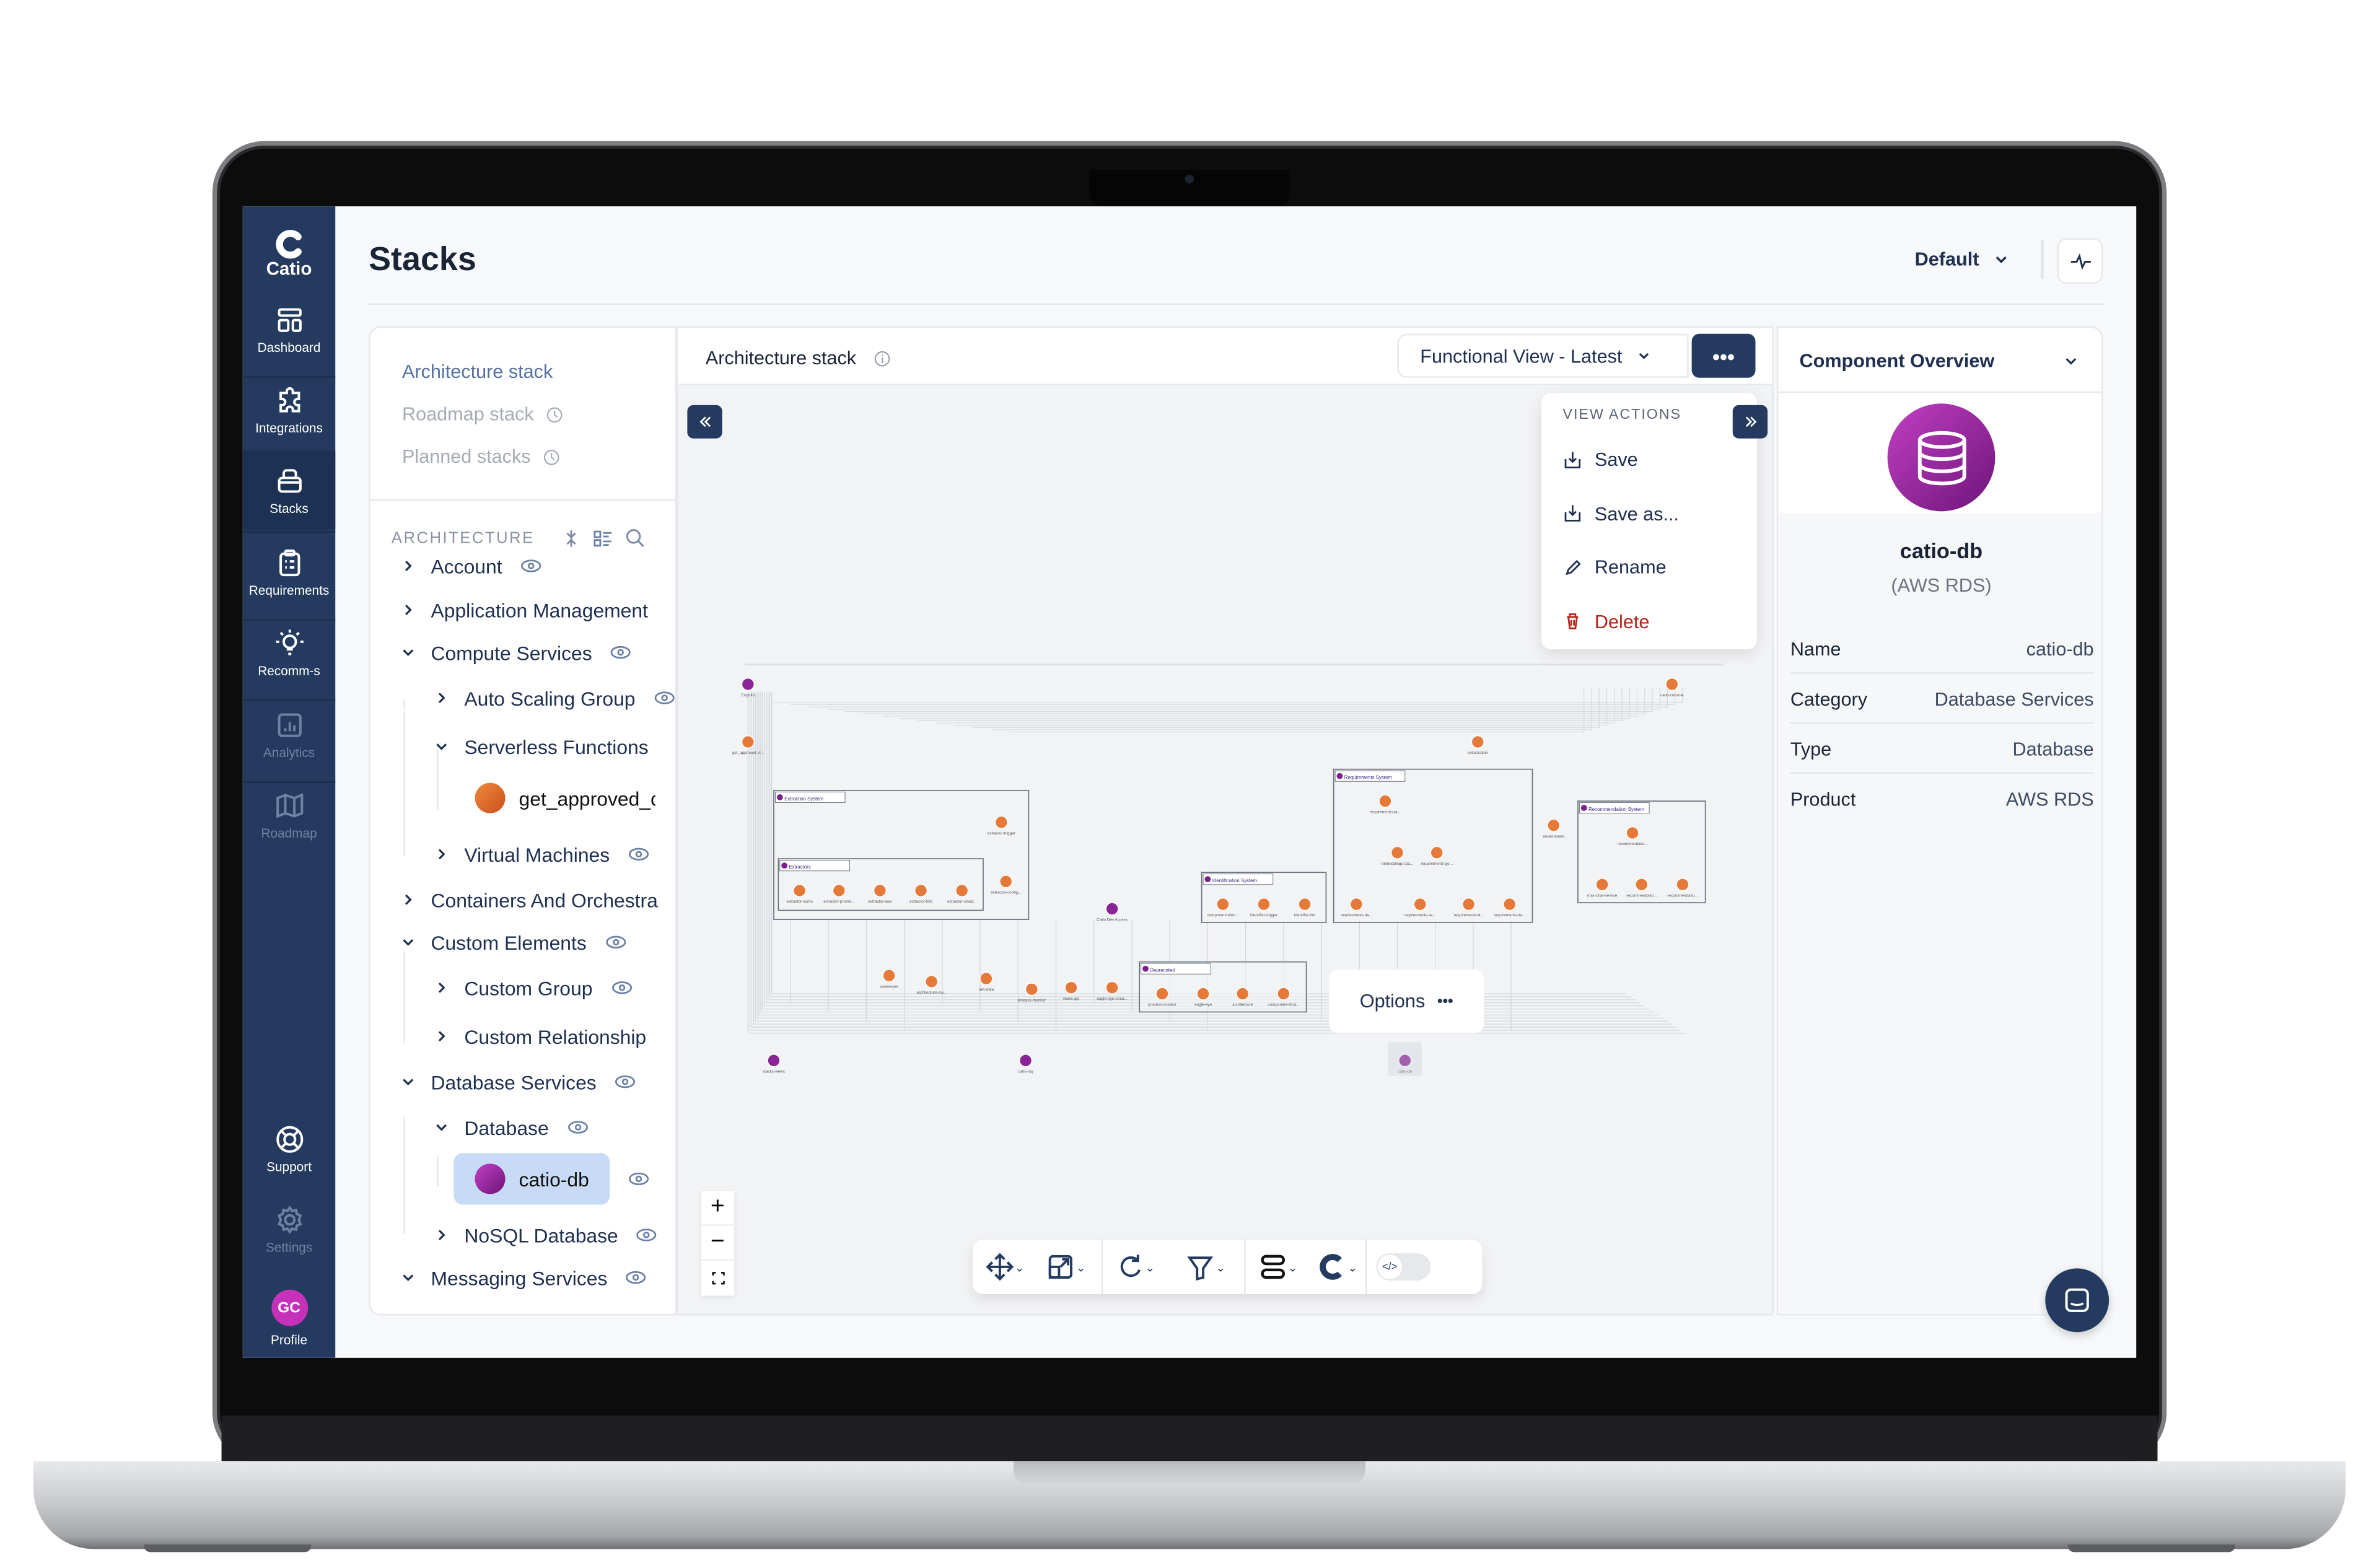 The height and width of the screenshot is (1568, 2379). What do you see at coordinates (1962, 259) in the screenshot?
I see `view-selector-dropdown: Default` at bounding box center [1962, 259].